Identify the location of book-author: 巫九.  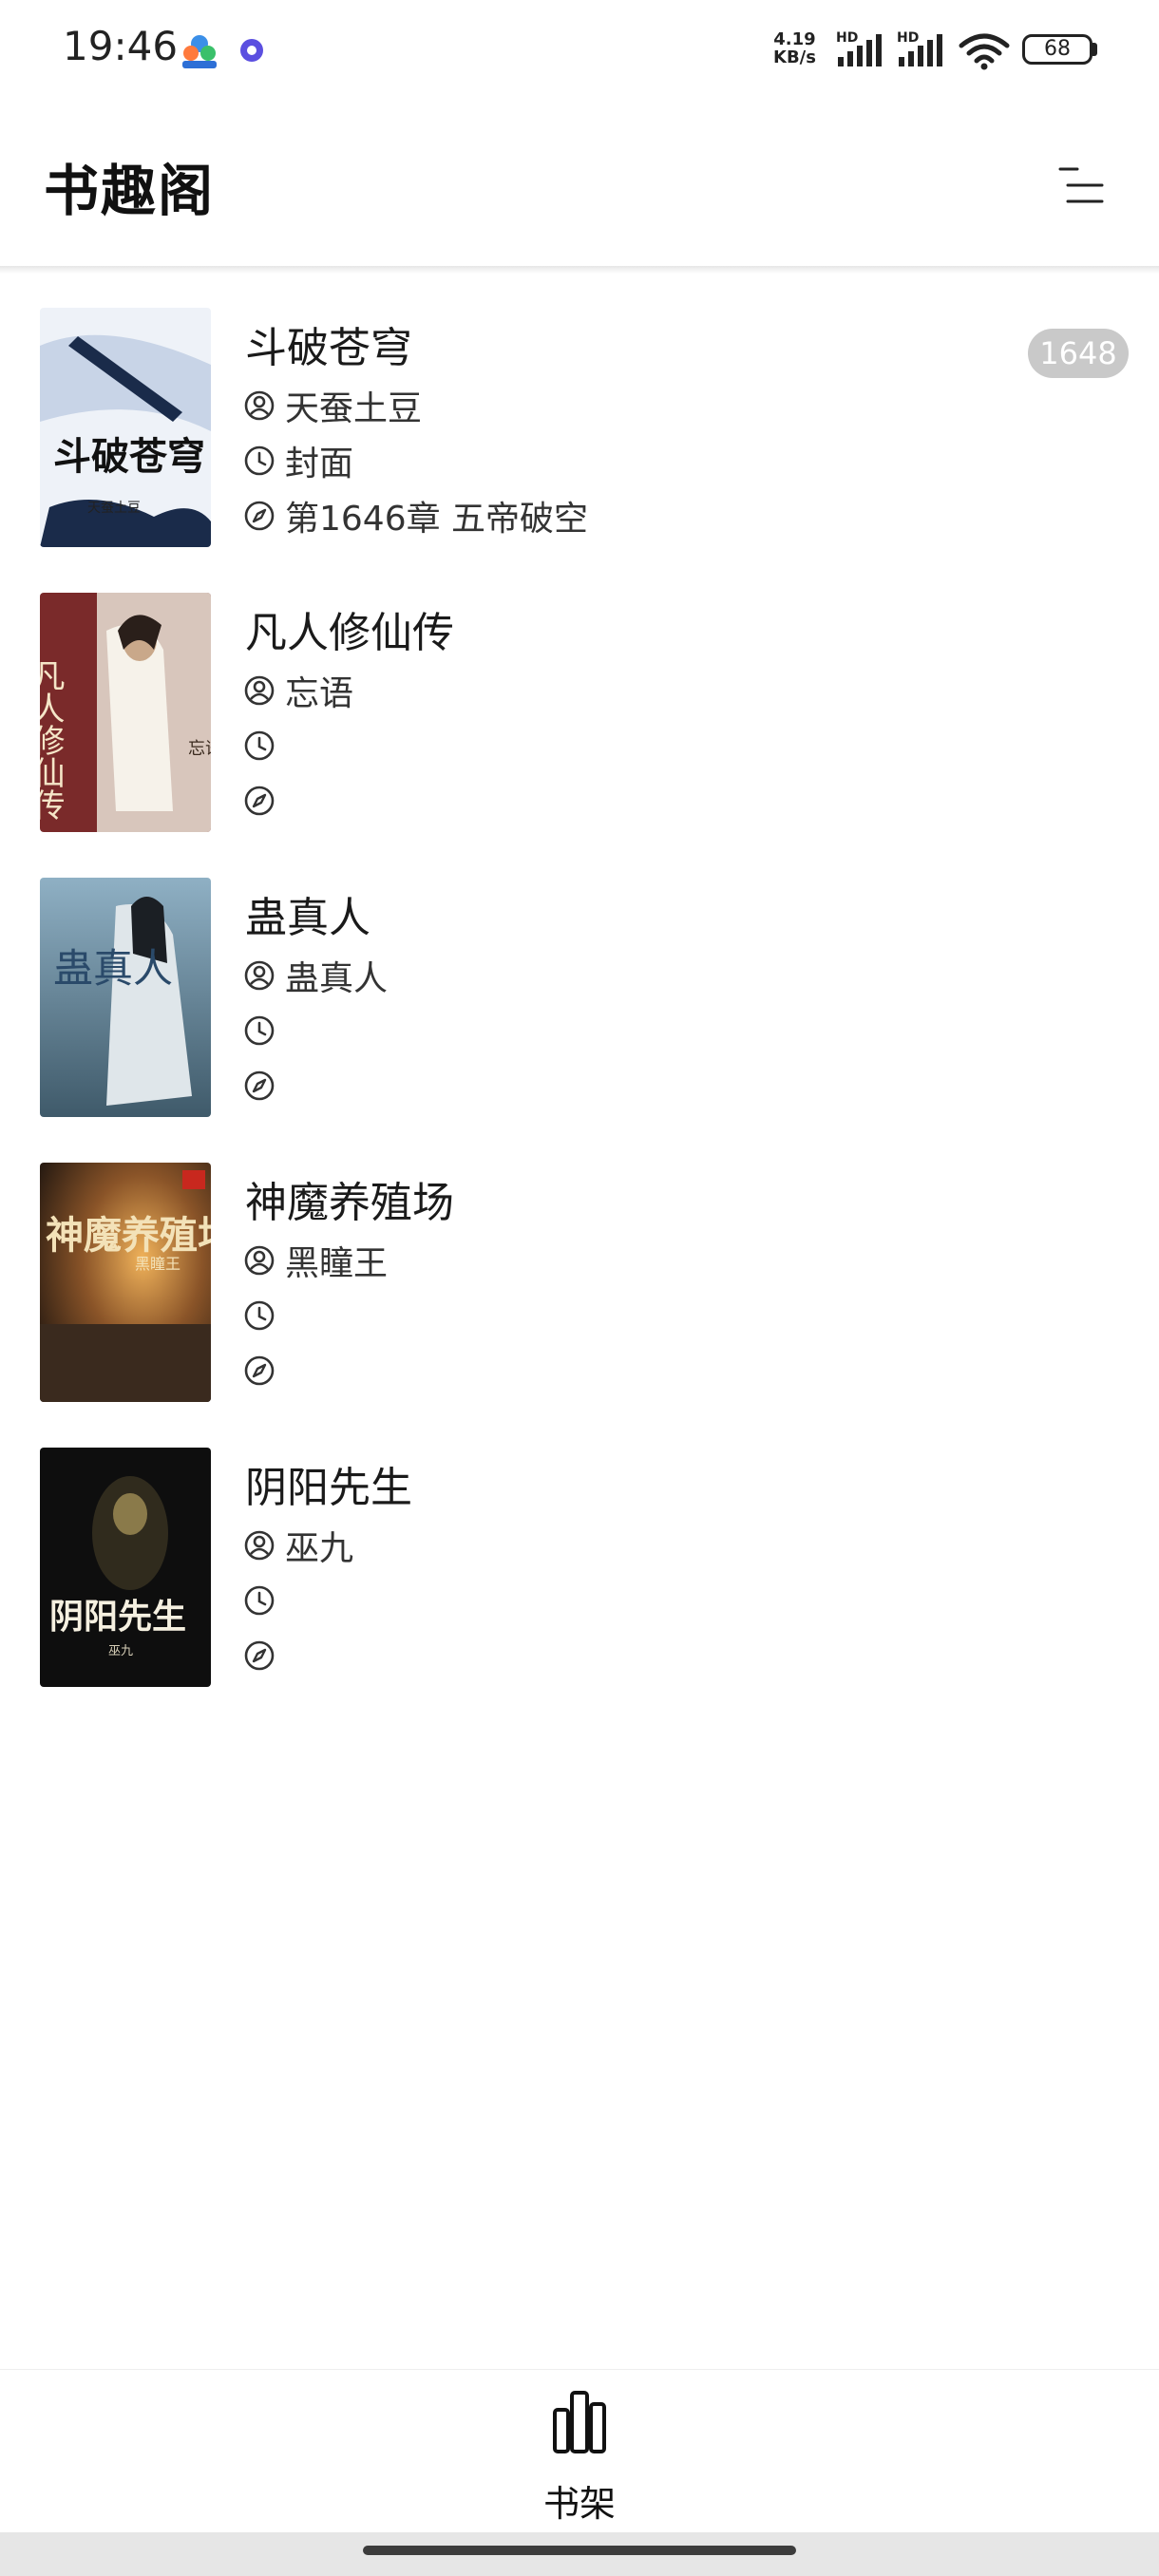
(319, 1548).